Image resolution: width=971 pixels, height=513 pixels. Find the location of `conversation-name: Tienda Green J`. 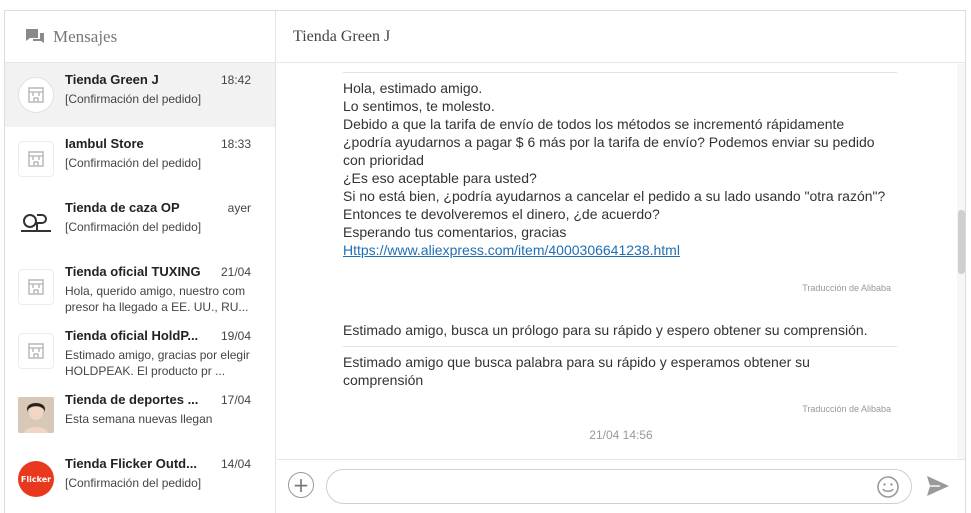

conversation-name: Tienda Green J is located at coordinates (112, 79).